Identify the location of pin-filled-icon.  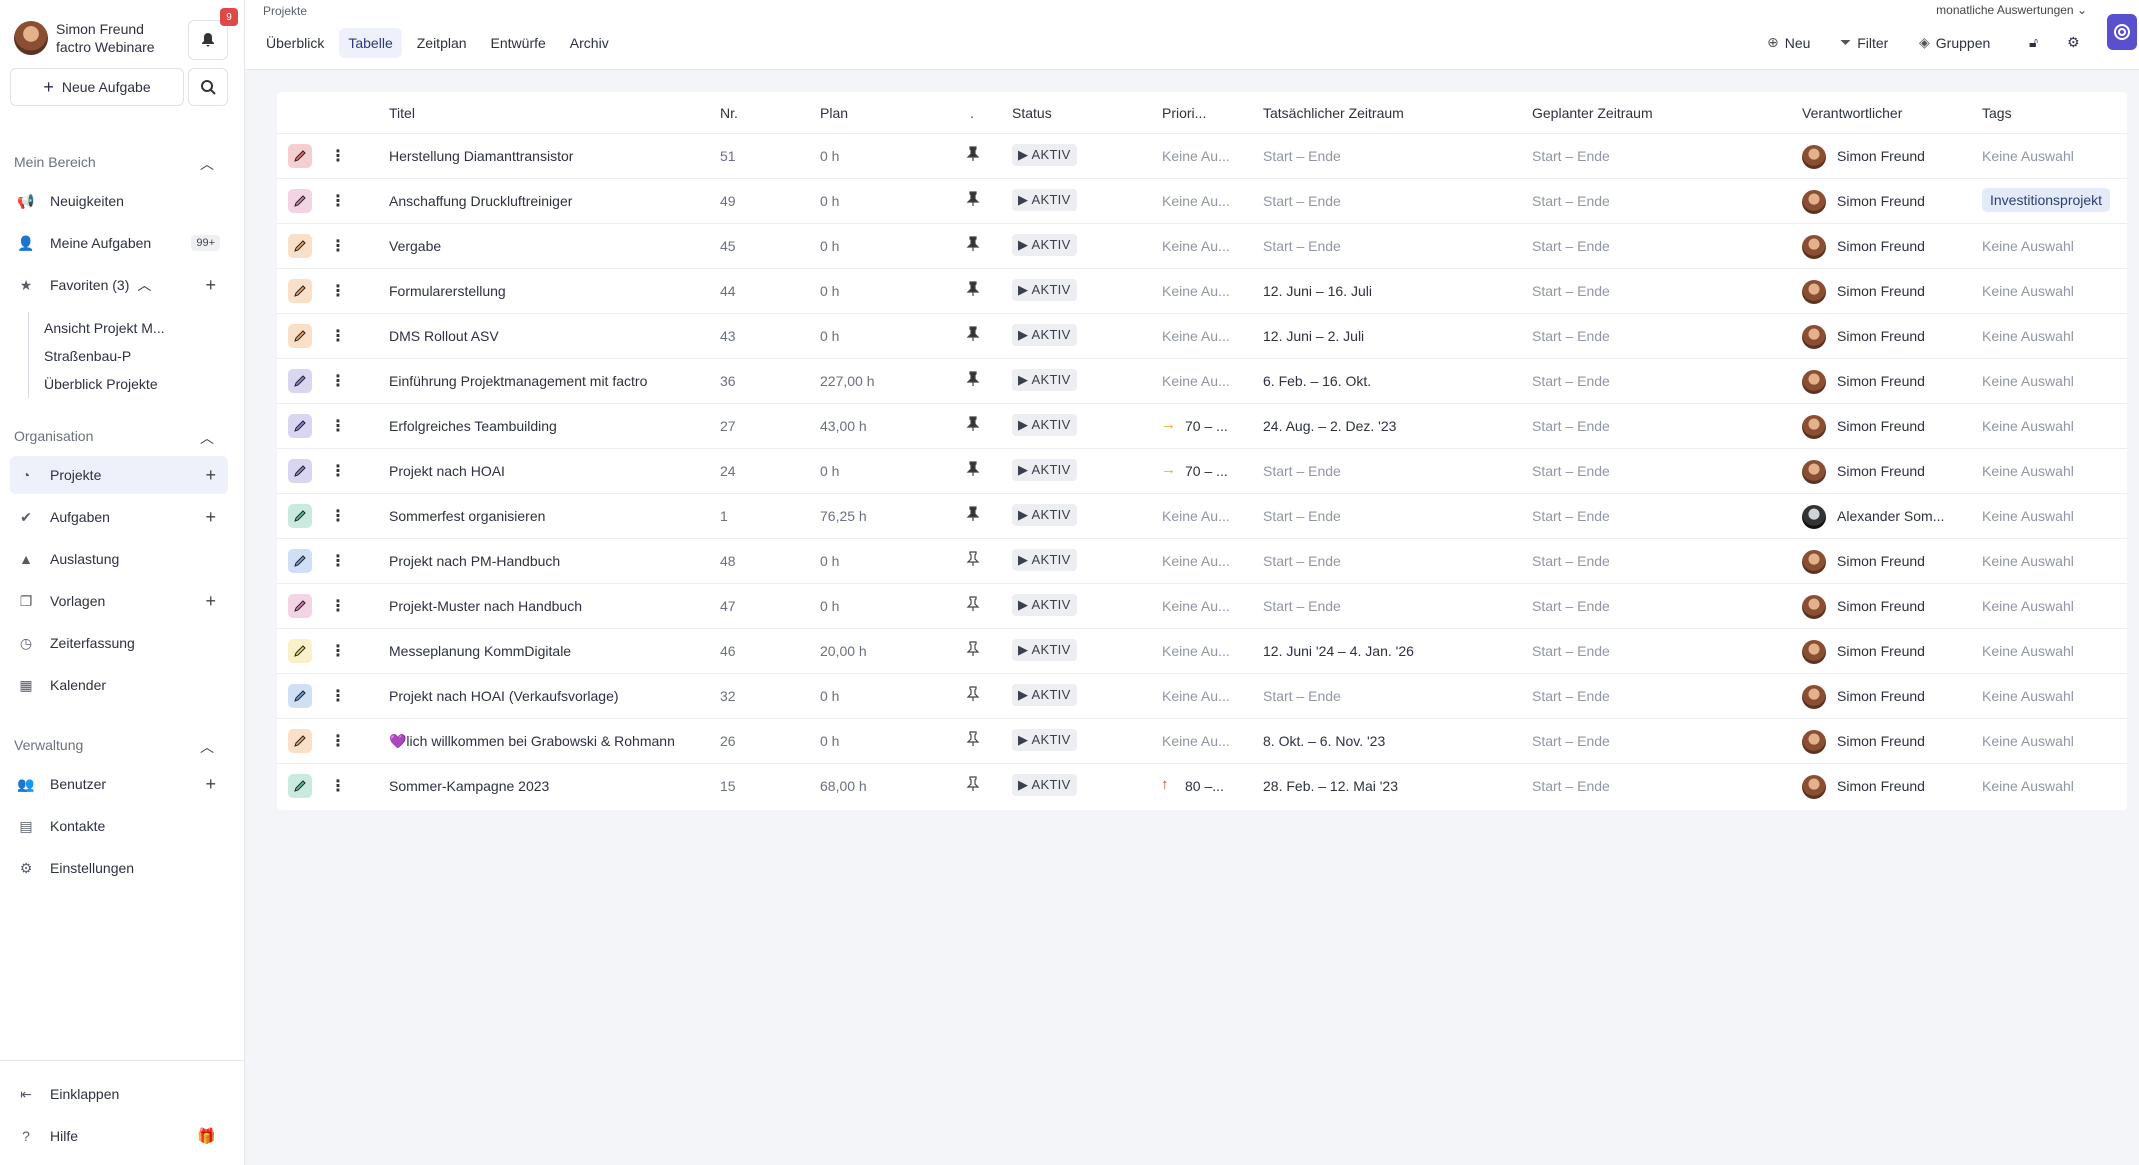
(973, 470).